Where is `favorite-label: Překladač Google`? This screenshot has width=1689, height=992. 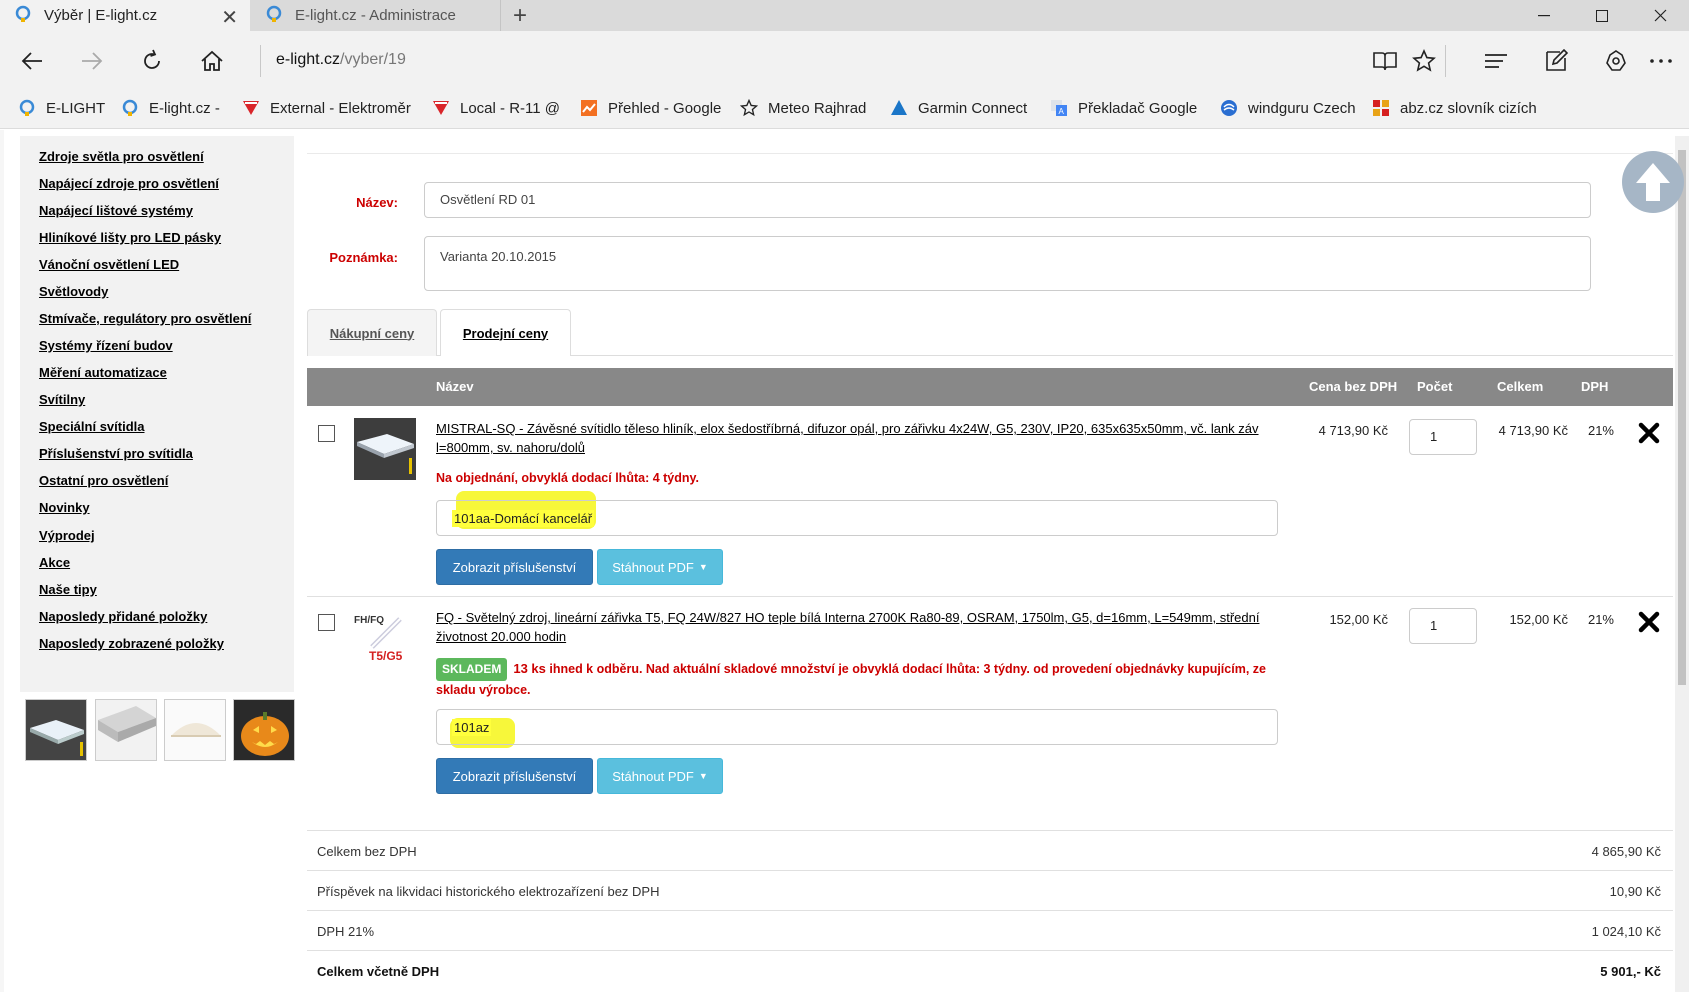 favorite-label: Překladač Google is located at coordinates (1138, 108).